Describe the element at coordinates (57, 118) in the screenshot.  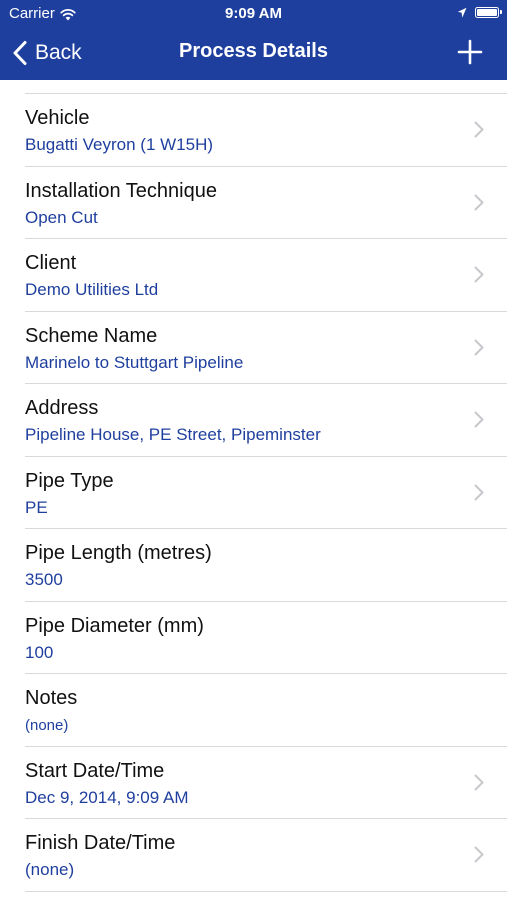
I see `row-label: Vehicle` at that location.